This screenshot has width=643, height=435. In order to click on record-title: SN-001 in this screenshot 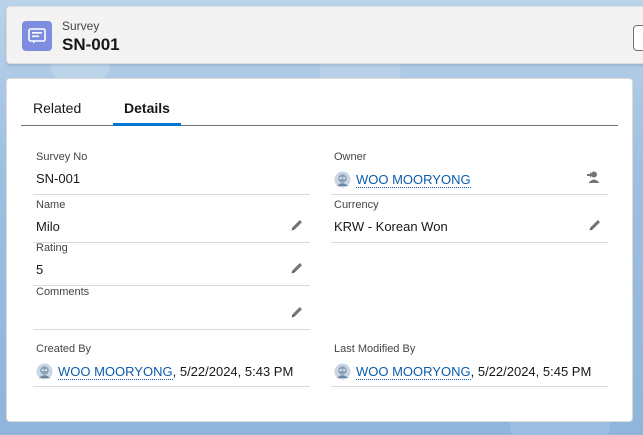, I will do `click(91, 44)`.